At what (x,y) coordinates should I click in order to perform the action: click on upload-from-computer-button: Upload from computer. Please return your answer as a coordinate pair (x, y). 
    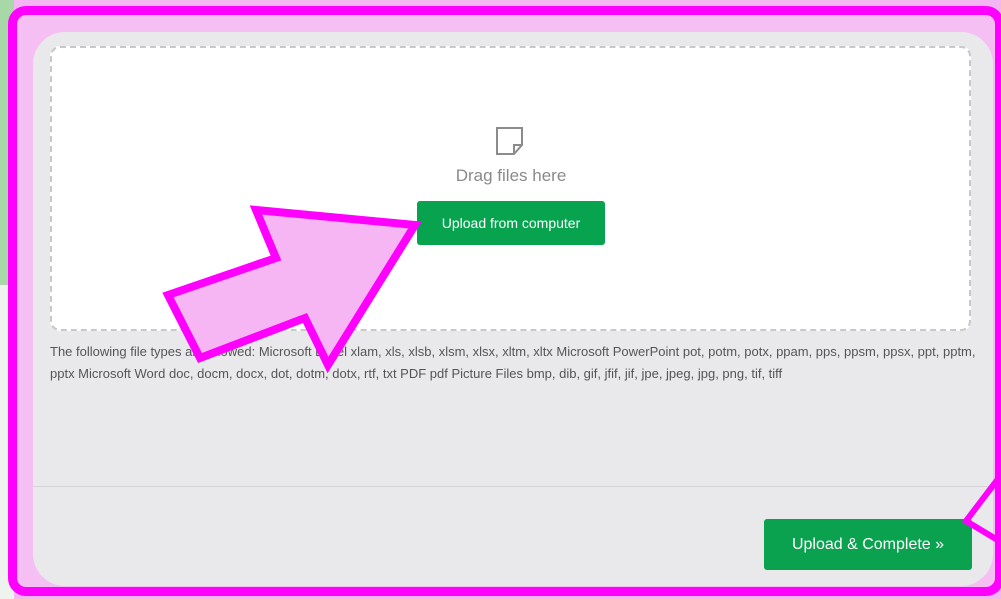
    Looking at the image, I should click on (511, 223).